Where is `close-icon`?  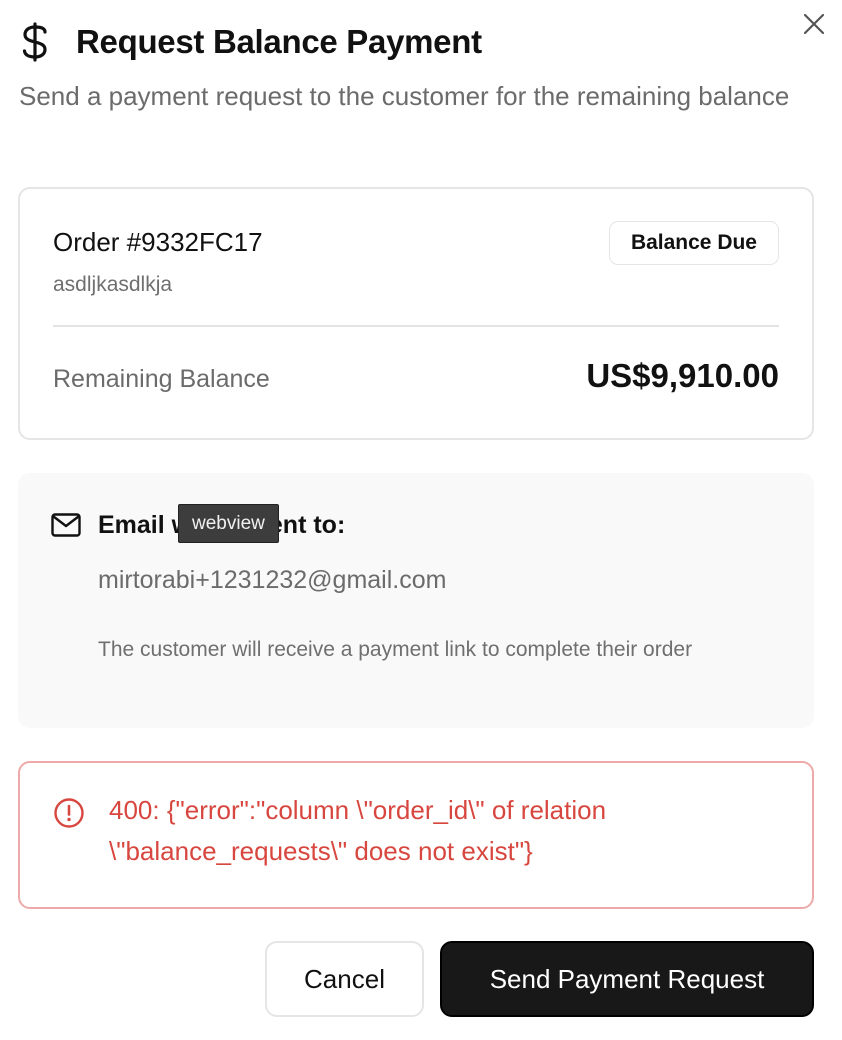 close-icon is located at coordinates (814, 24).